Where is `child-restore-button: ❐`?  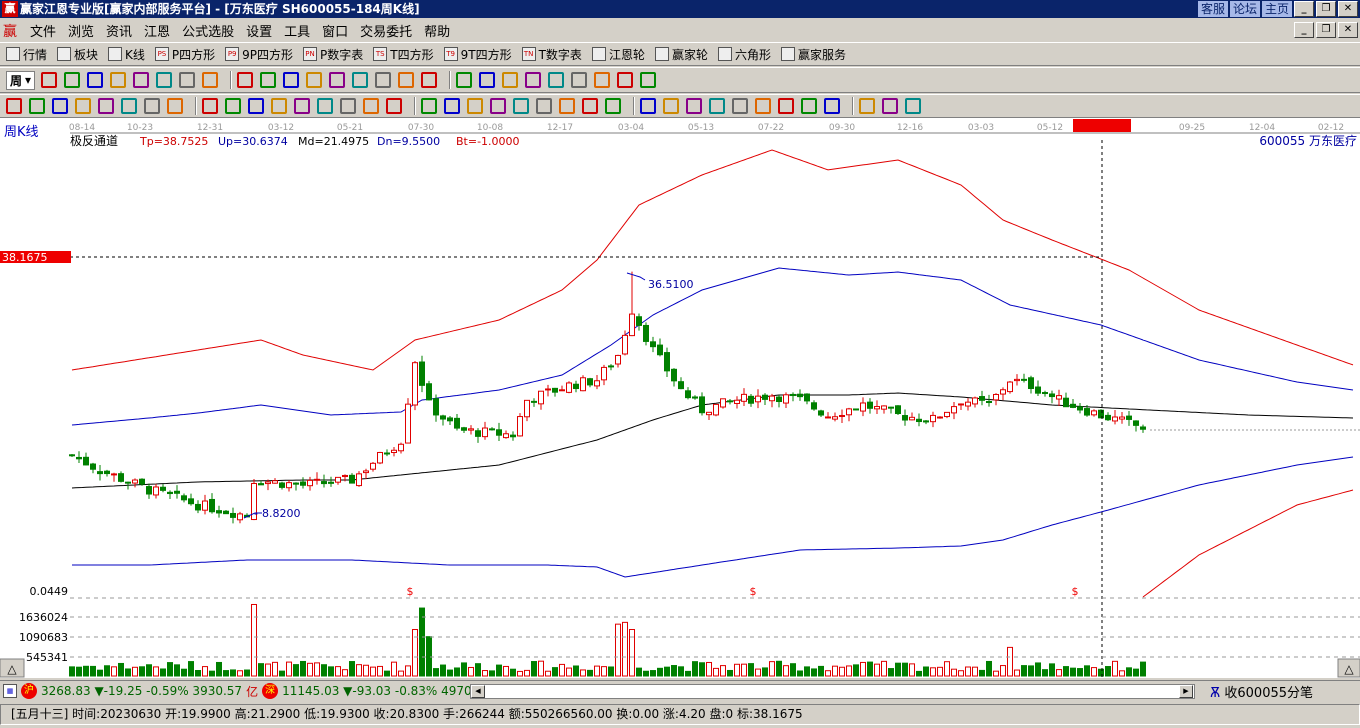 child-restore-button: ❐ is located at coordinates (1326, 30).